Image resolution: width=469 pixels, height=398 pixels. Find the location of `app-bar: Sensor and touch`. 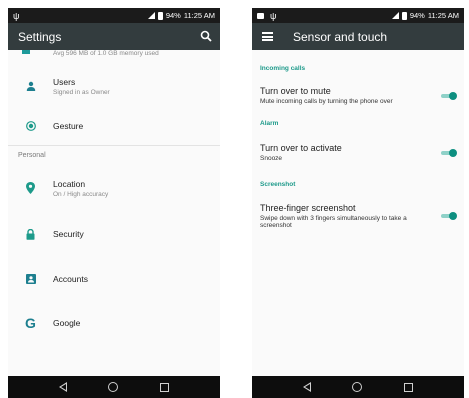

app-bar: Sensor and touch is located at coordinates (358, 36).